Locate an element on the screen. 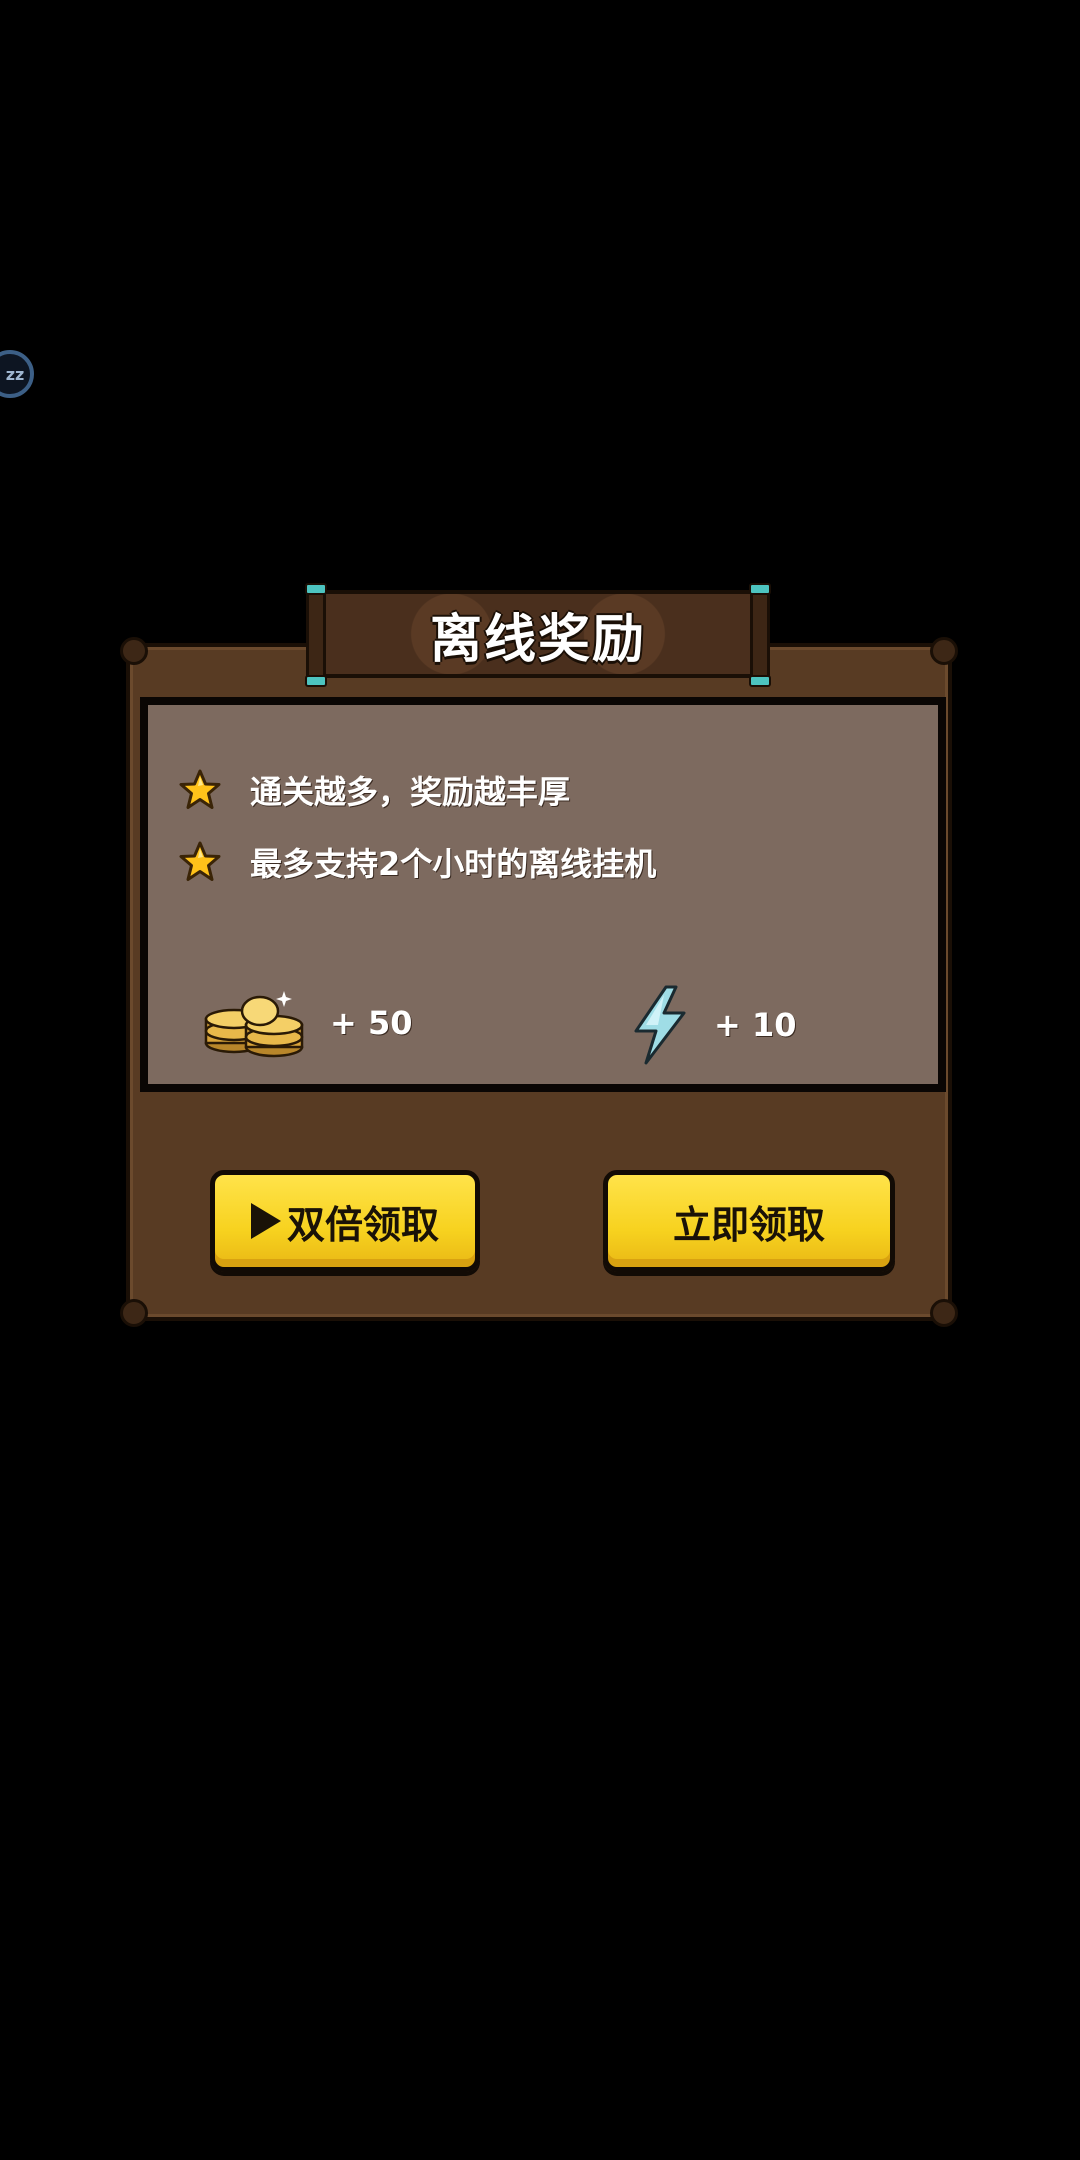 This screenshot has width=1080, height=2160. floating-sleep-button: zz is located at coordinates (17, 374).